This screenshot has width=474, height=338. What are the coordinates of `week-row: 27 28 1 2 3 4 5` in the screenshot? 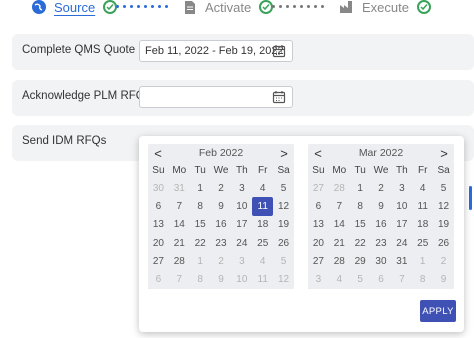 It's located at (221, 261).